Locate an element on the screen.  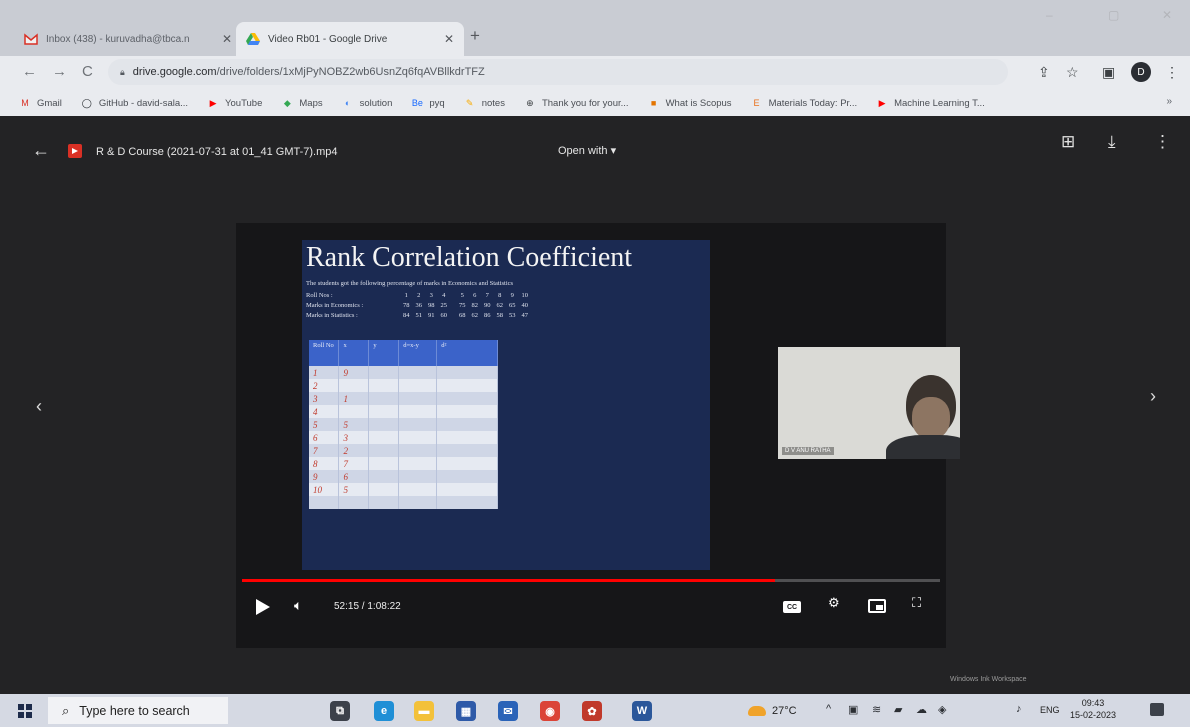
bookmark-item: ◐ solution is located at coordinates (366, 103).